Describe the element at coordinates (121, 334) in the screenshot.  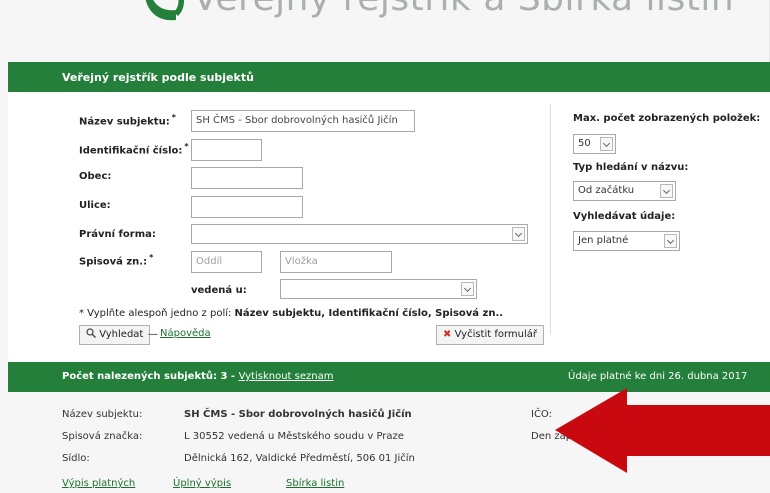
I see `search-button-label: Vyhledat` at that location.